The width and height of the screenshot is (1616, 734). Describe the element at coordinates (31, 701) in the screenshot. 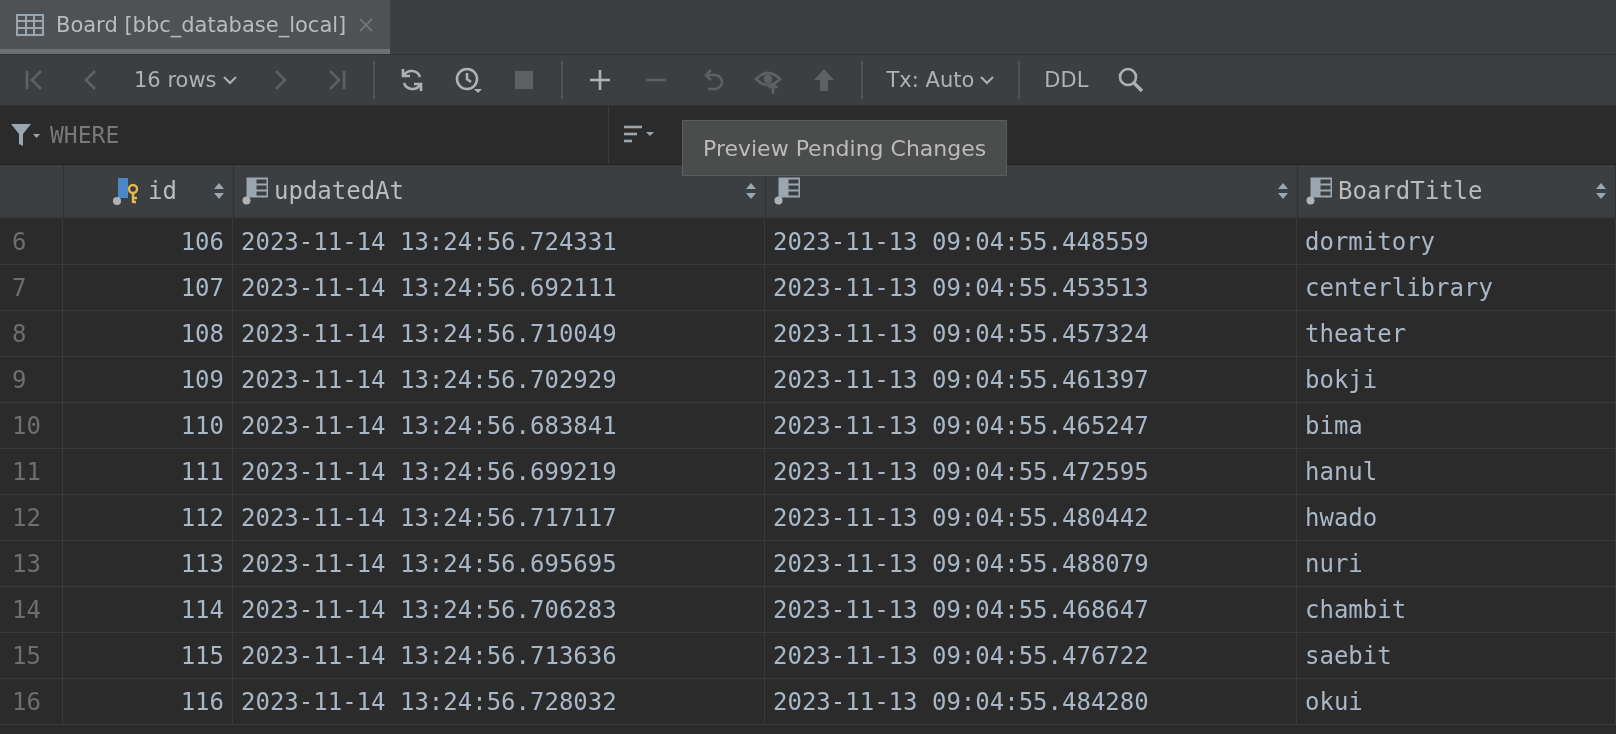

I see `row-number: 16` at that location.